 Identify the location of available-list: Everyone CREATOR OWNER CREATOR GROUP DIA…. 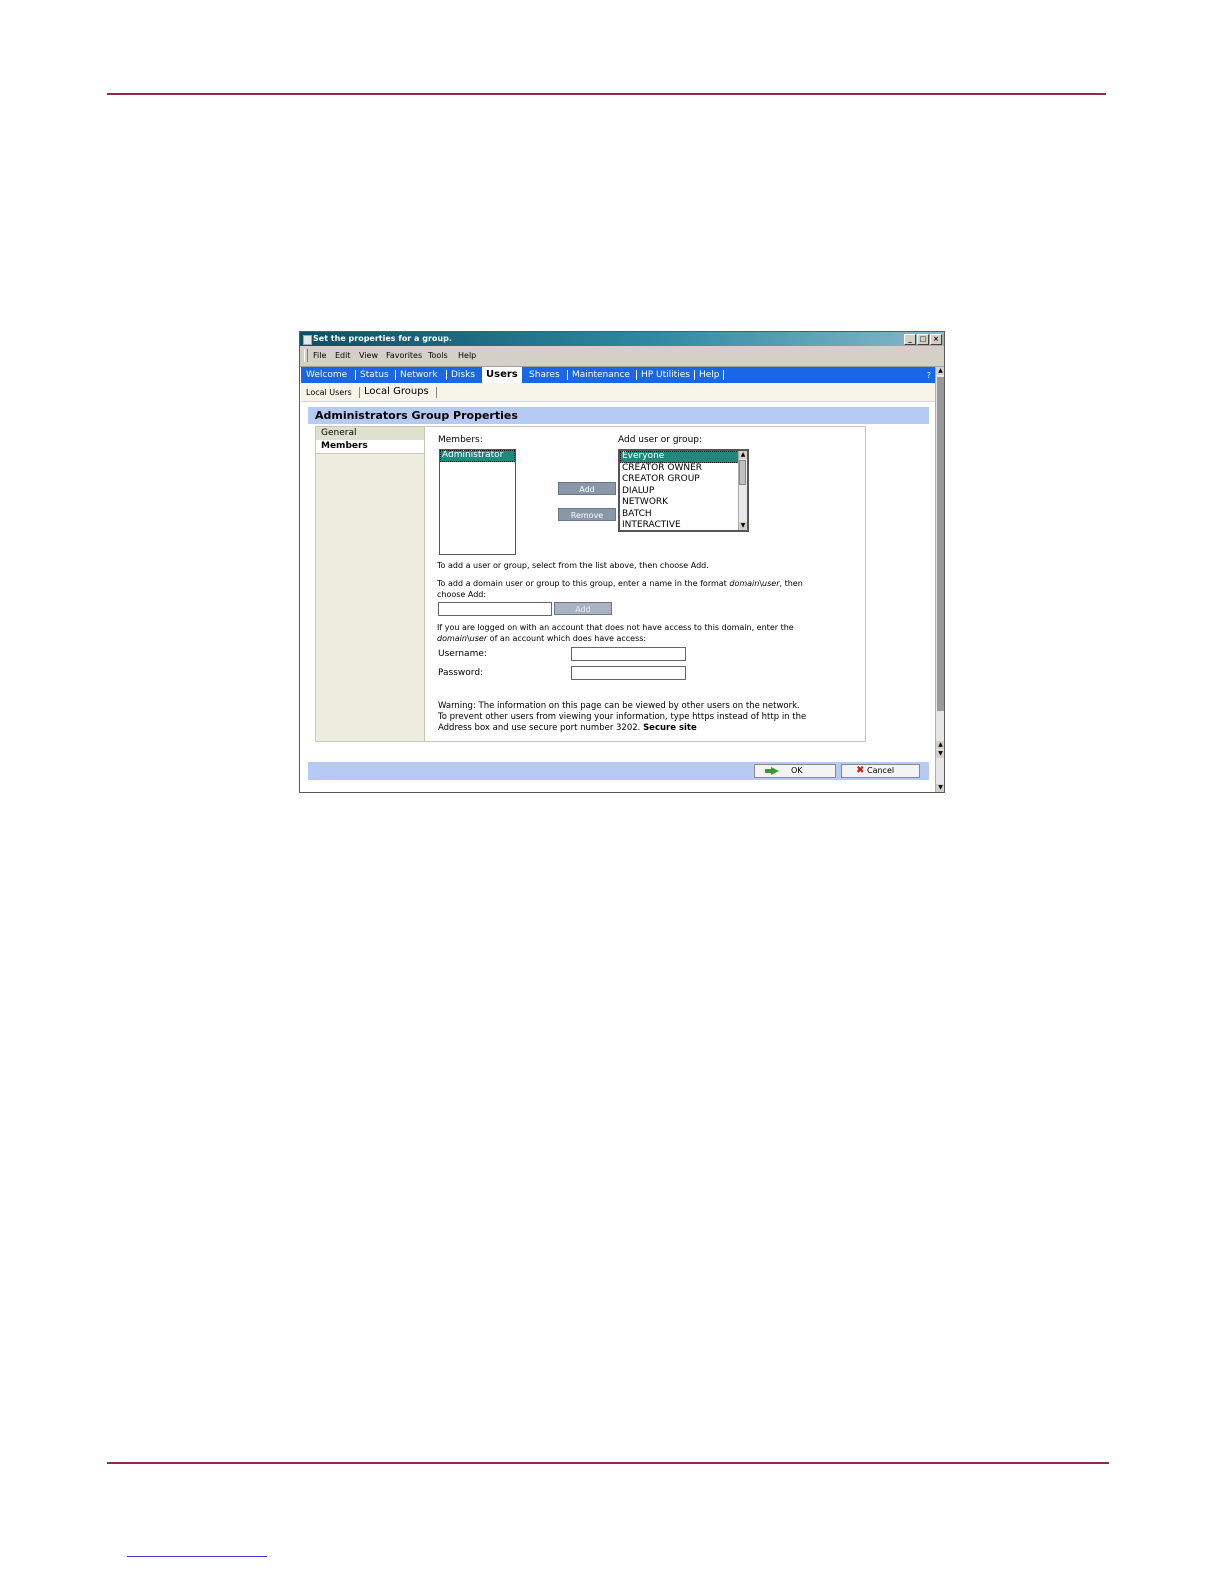
(683, 490).